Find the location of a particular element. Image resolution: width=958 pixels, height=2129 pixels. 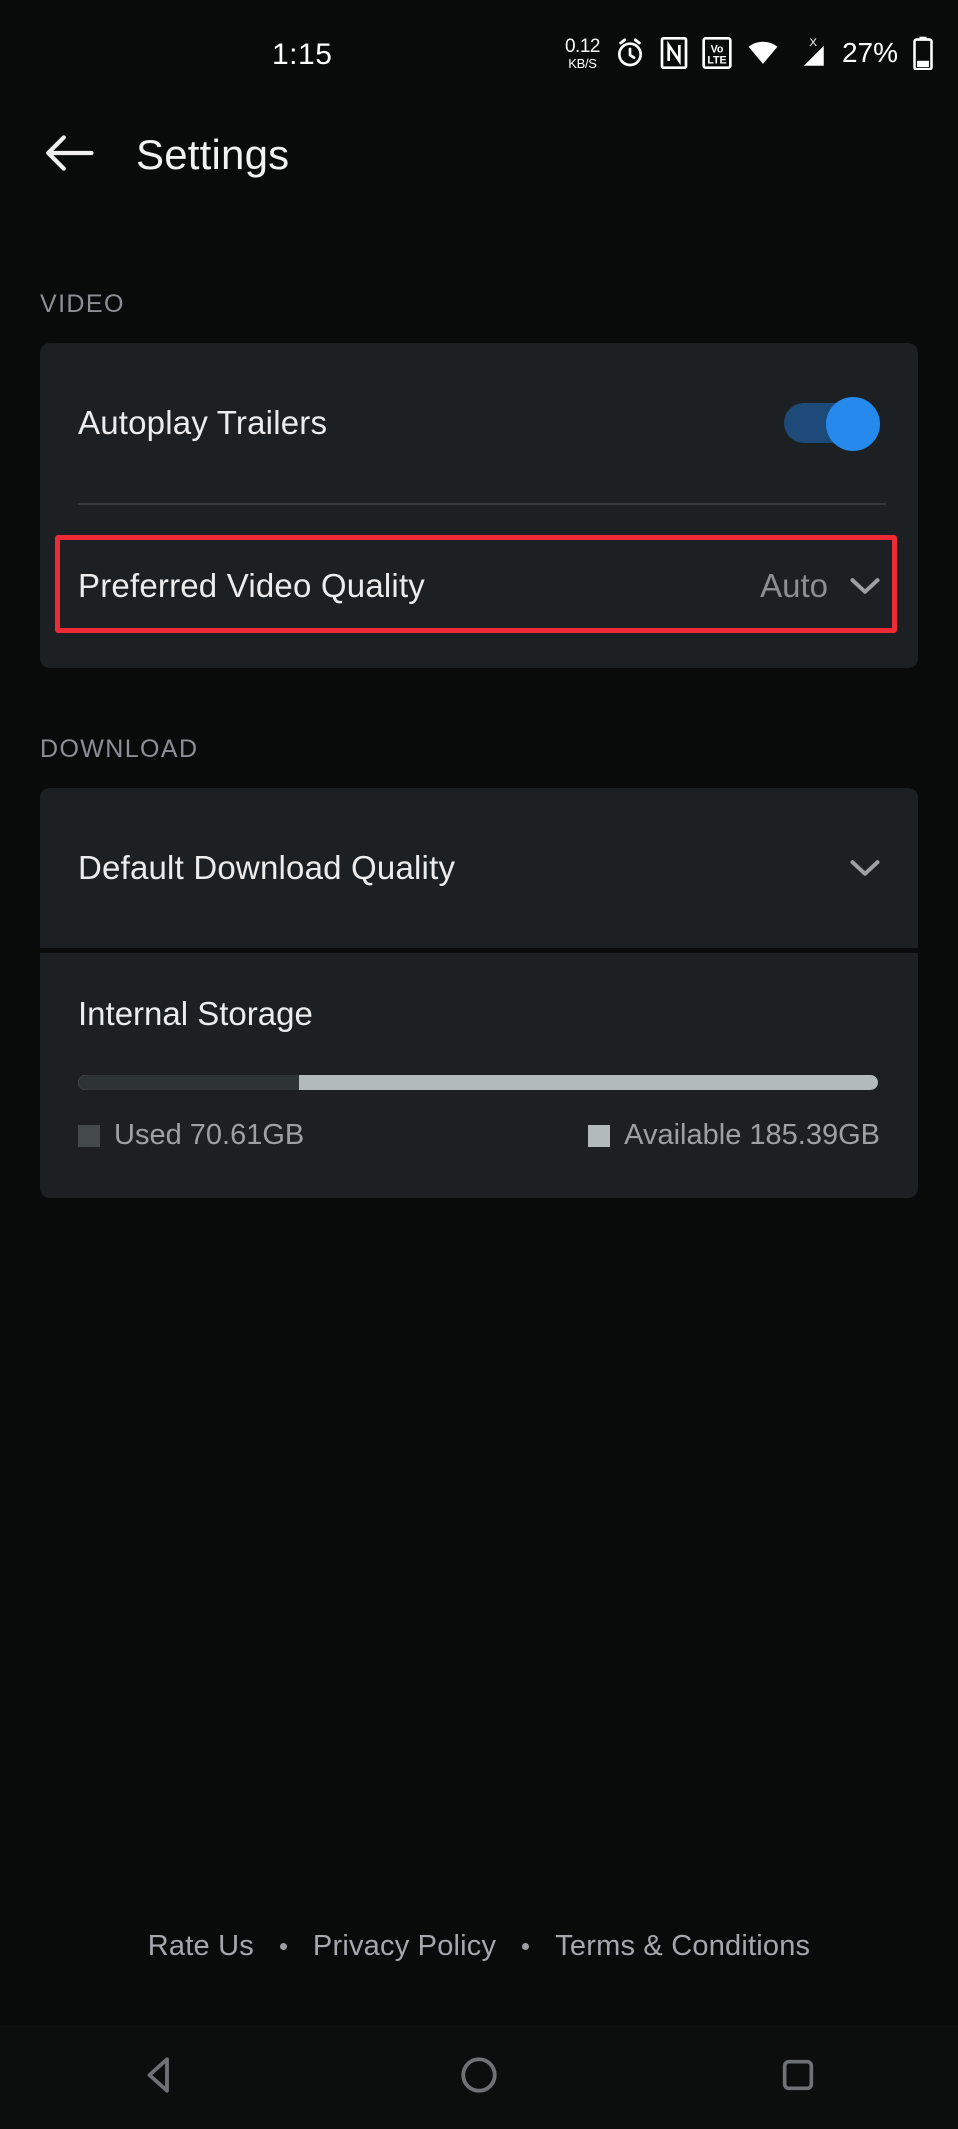

status-bar: 1:15 0.12 KB/S Vo LTE X 27% is located at coordinates (479, 48).